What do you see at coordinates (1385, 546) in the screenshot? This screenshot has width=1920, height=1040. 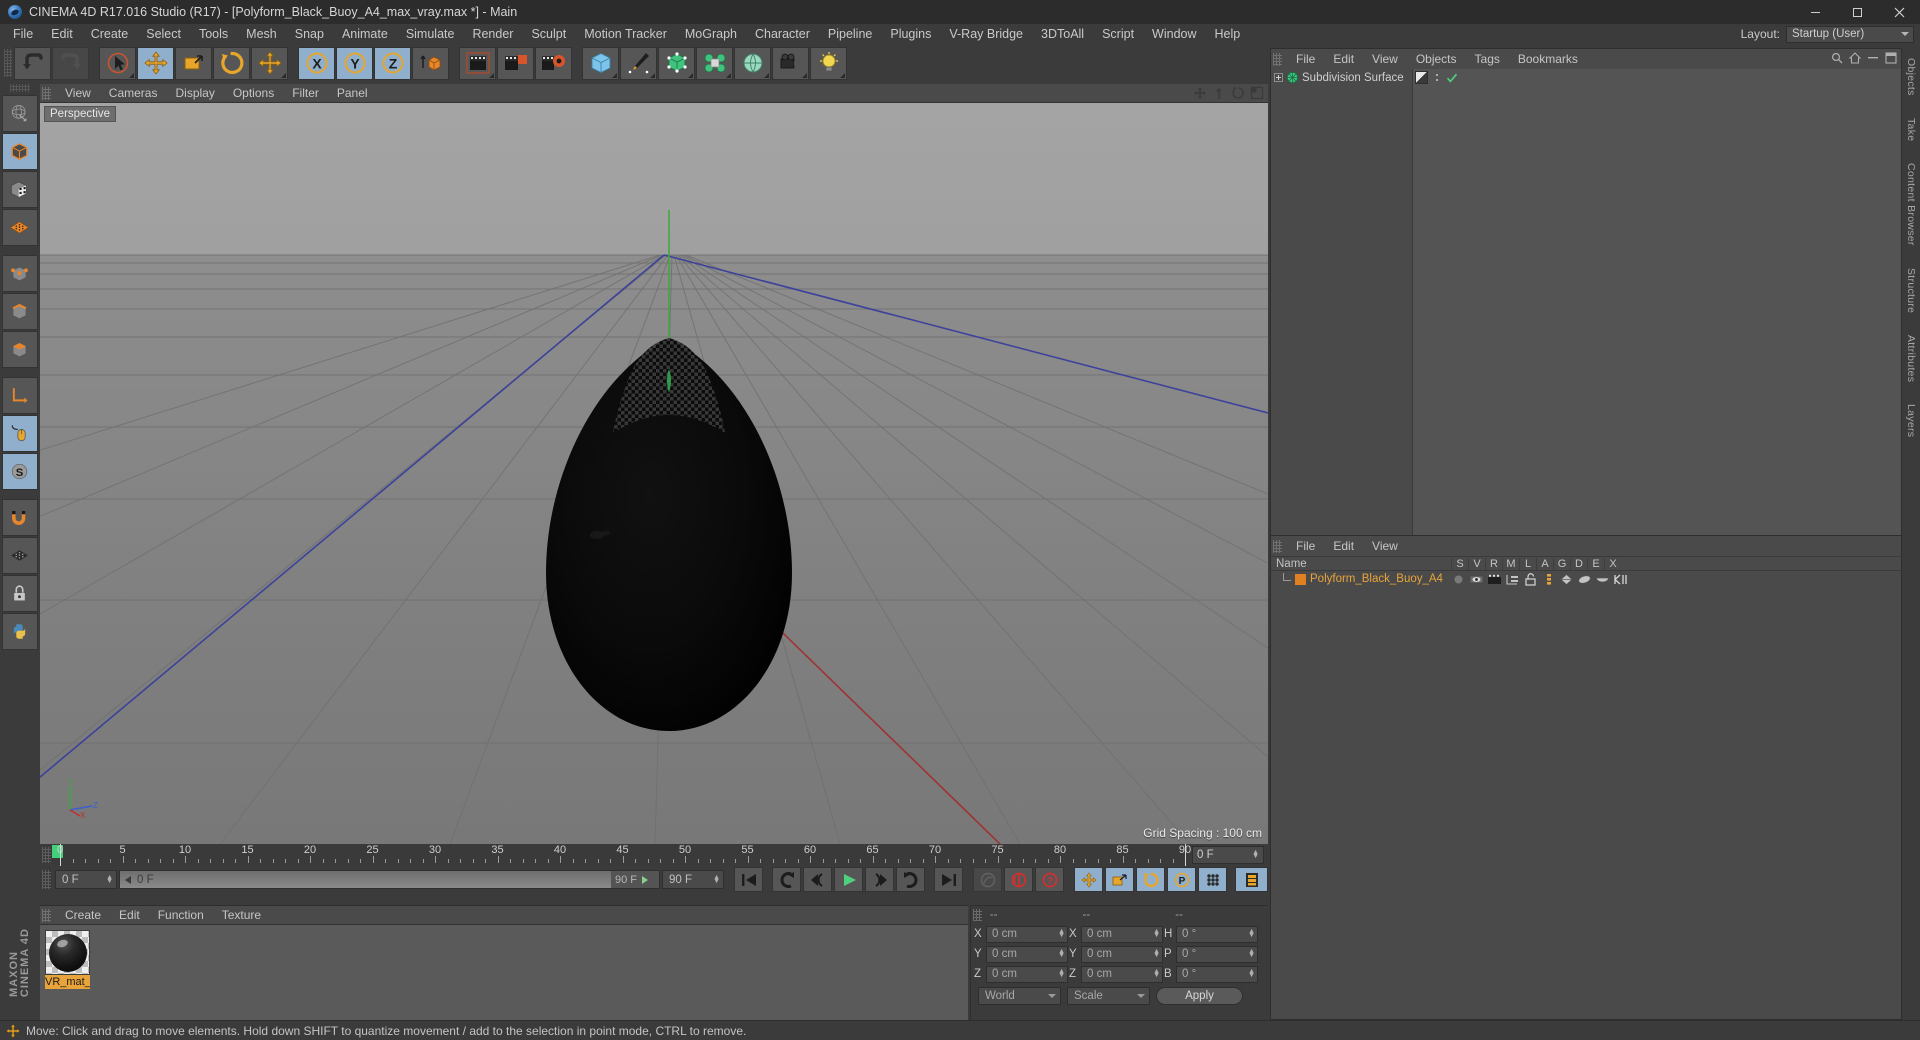 I see `layer-menu-view: View` at bounding box center [1385, 546].